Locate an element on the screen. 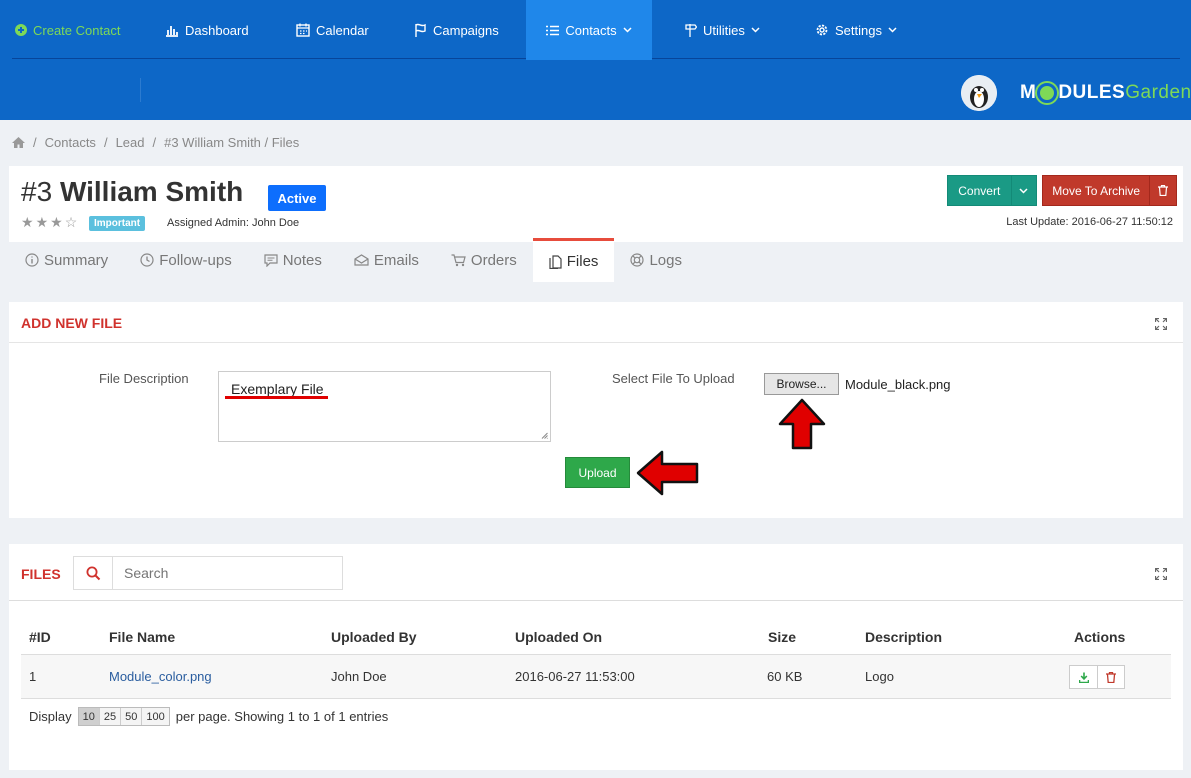 The height and width of the screenshot is (778, 1191). file-link: Module_color.png is located at coordinates (160, 676).